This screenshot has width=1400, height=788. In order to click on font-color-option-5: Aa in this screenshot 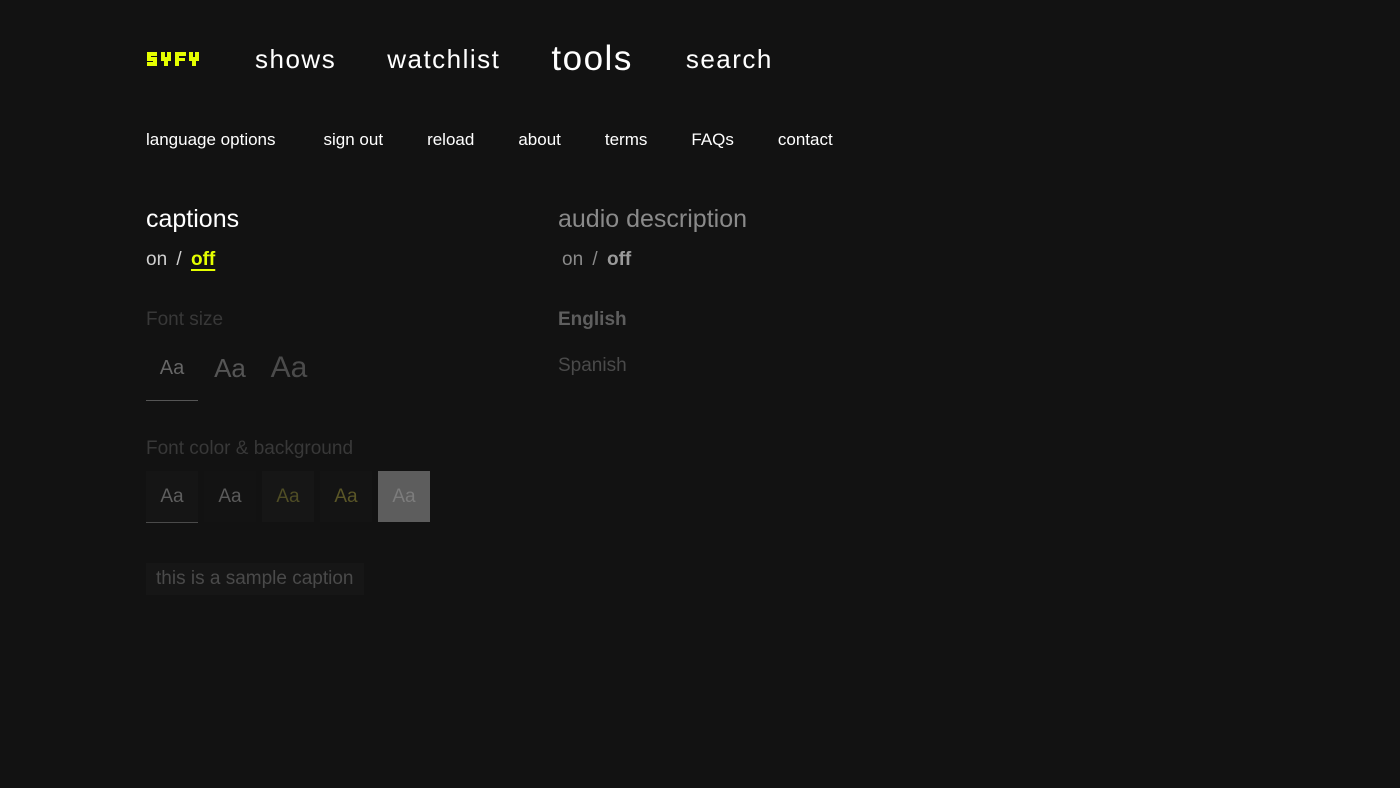, I will do `click(404, 496)`.